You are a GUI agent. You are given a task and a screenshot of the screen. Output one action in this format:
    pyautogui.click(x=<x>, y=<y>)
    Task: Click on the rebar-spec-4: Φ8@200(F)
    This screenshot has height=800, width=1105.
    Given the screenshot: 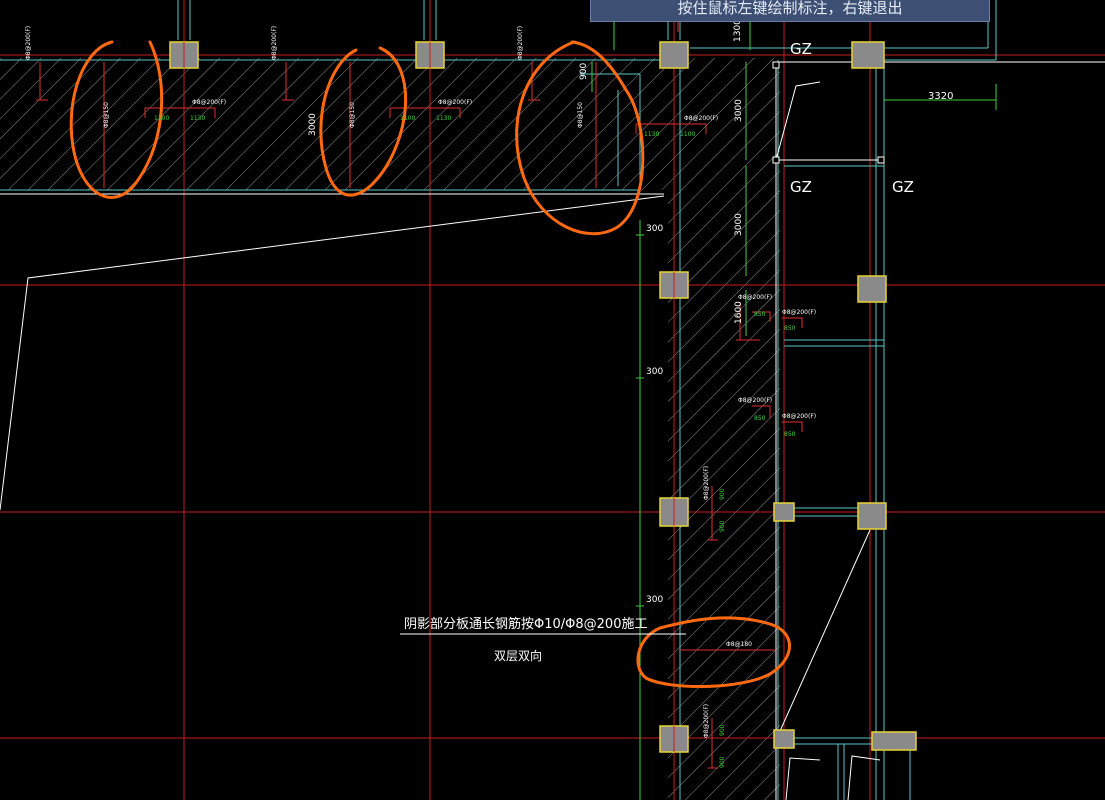 What is the action you would take?
    pyautogui.click(x=209, y=102)
    